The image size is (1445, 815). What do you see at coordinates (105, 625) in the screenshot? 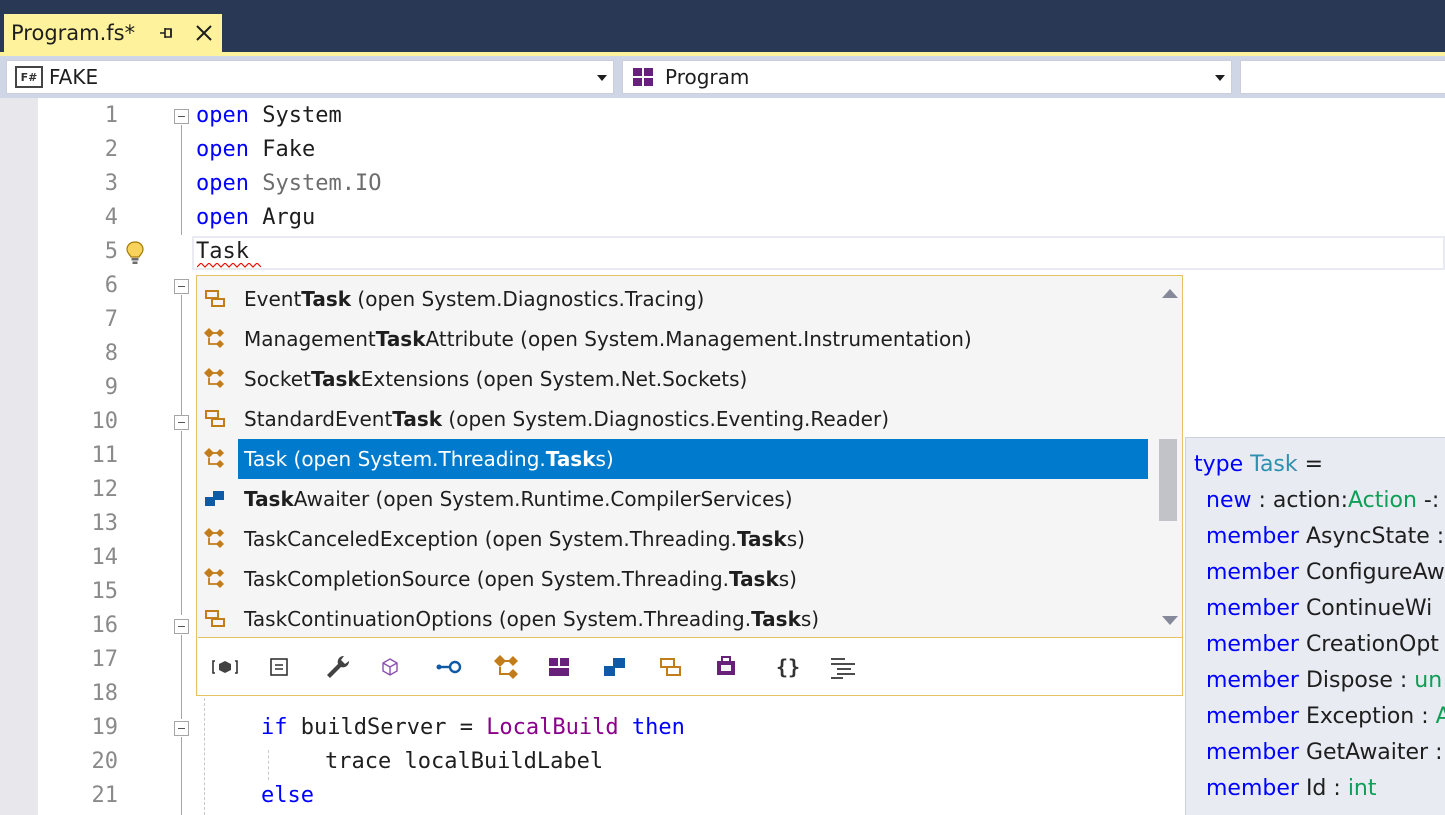
I see `line-number: 16` at bounding box center [105, 625].